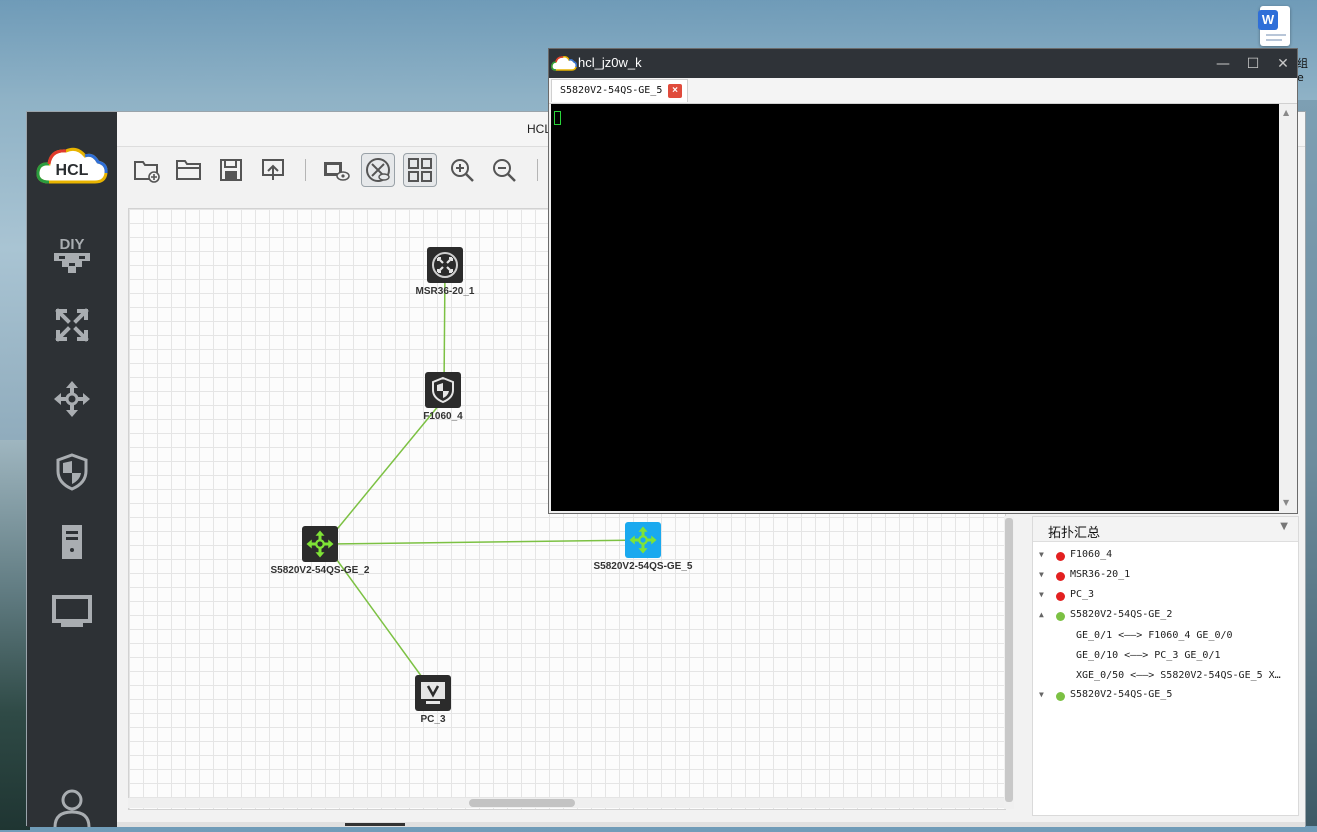 This screenshot has height=832, width=1317. Describe the element at coordinates (611, 90) in the screenshot. I see `terminal-tab-label: S5820V2-54QS-GE_5` at that location.